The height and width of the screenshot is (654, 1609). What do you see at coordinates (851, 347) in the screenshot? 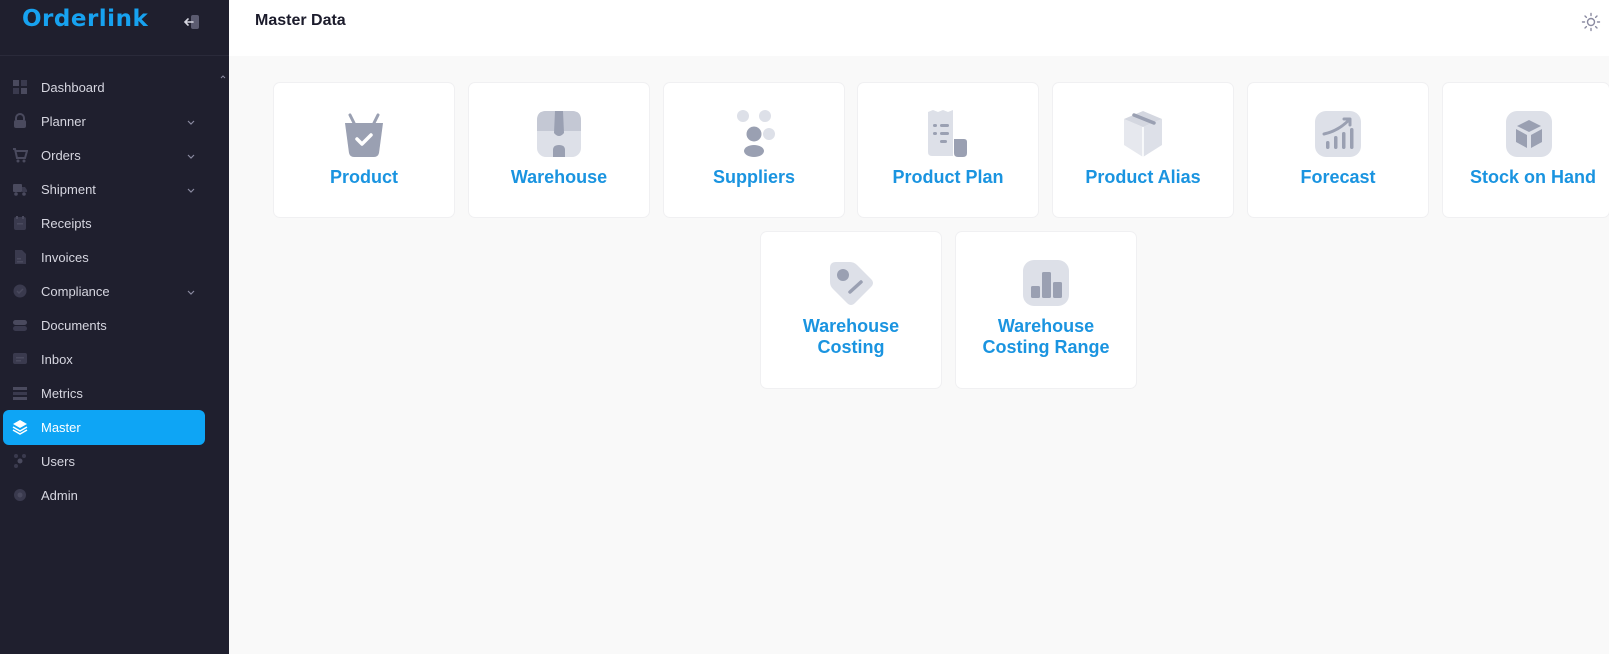
I see `card-title-line2: Costing` at bounding box center [851, 347].